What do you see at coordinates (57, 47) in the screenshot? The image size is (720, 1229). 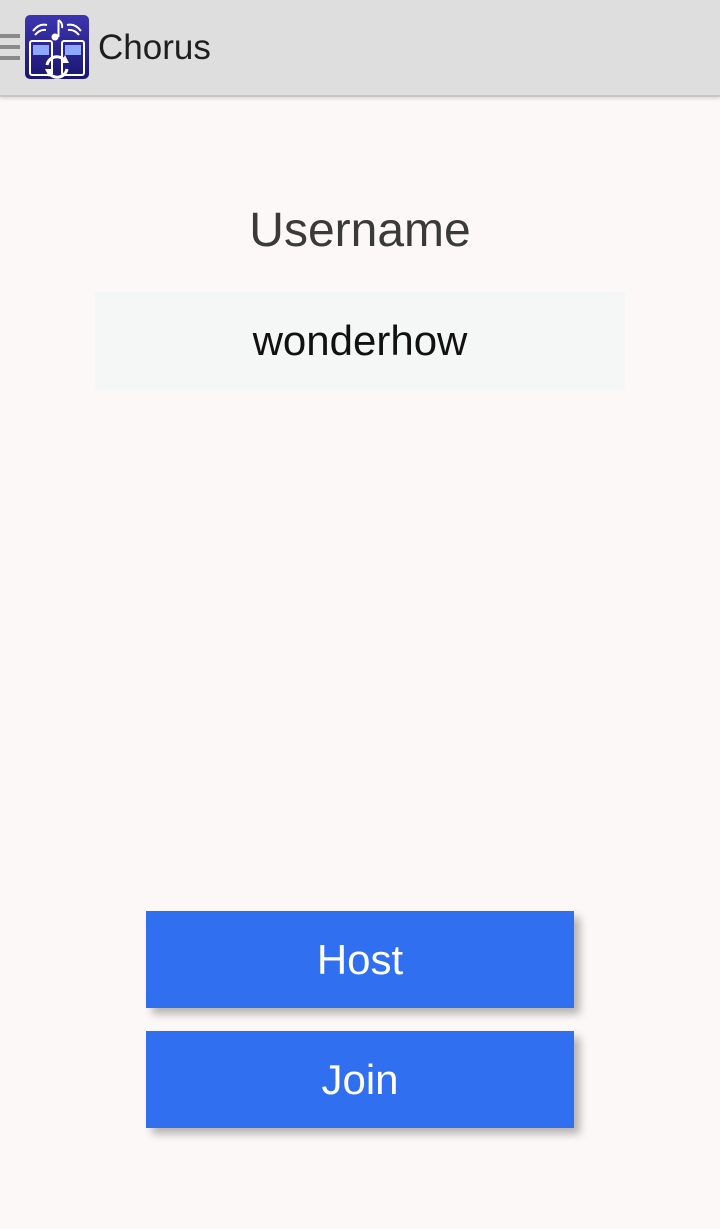 I see `chorus-app-logo-icon` at bounding box center [57, 47].